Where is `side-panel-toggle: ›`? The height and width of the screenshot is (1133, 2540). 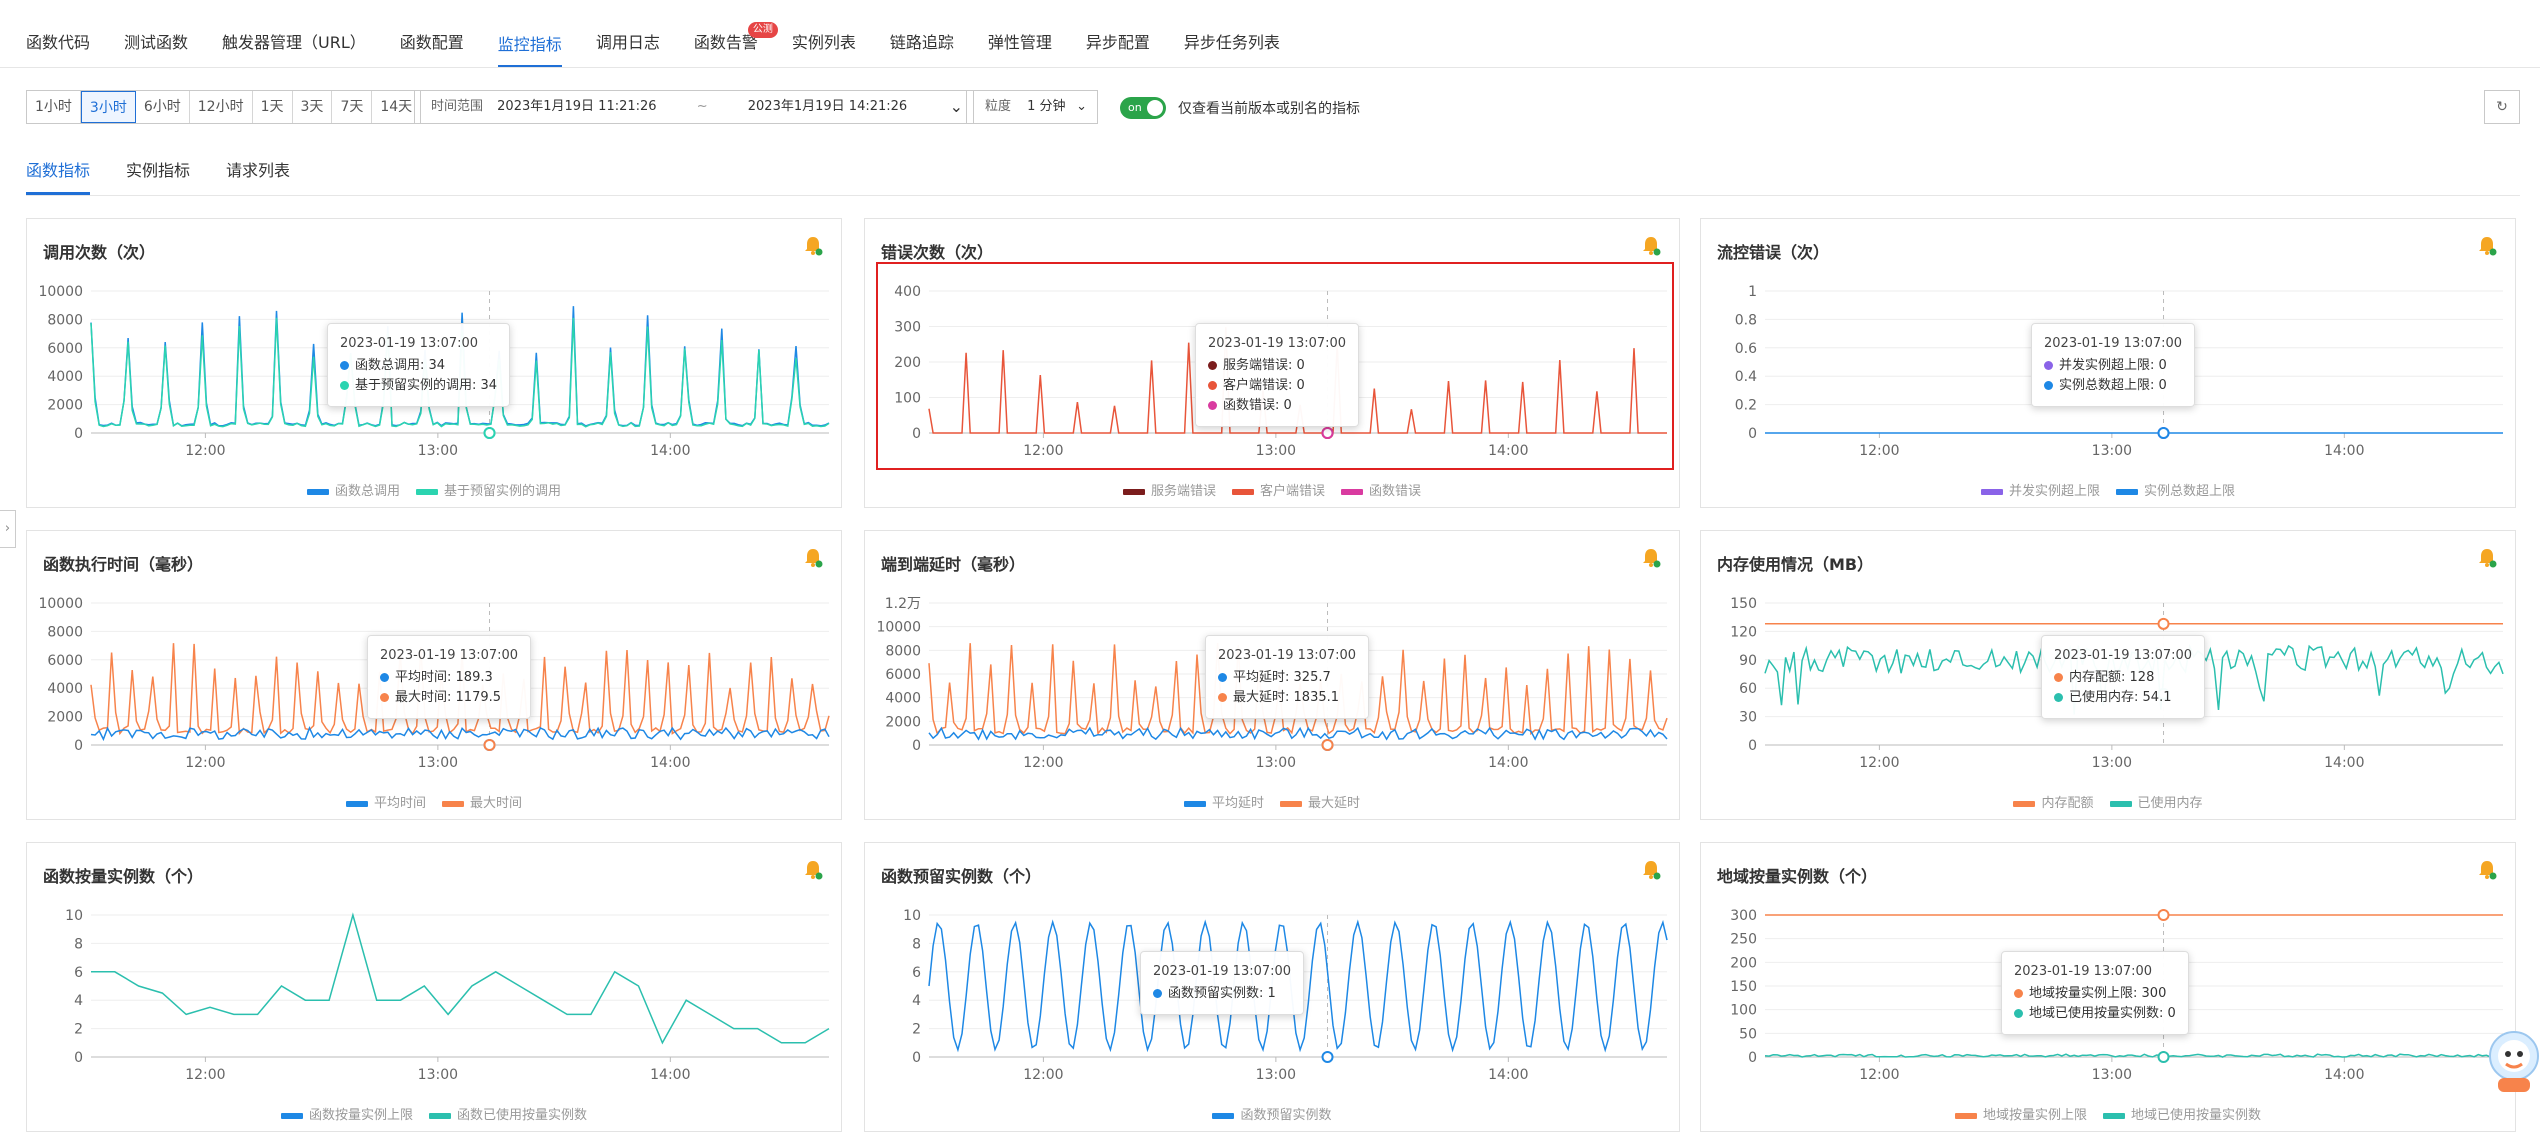
side-panel-toggle: › is located at coordinates (8, 529).